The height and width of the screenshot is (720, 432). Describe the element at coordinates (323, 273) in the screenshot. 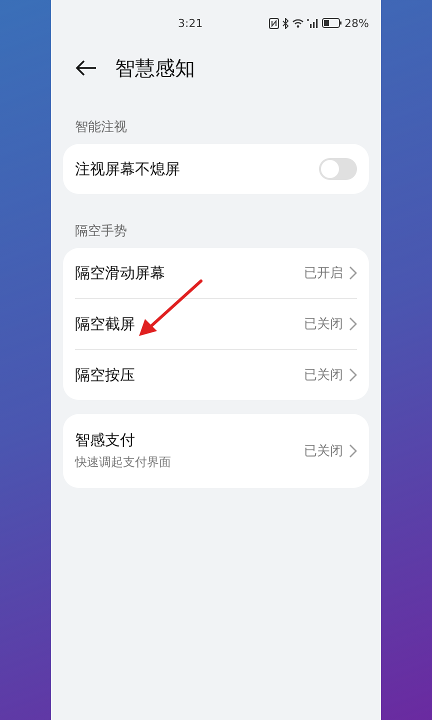

I see `status-value: 已开启` at that location.